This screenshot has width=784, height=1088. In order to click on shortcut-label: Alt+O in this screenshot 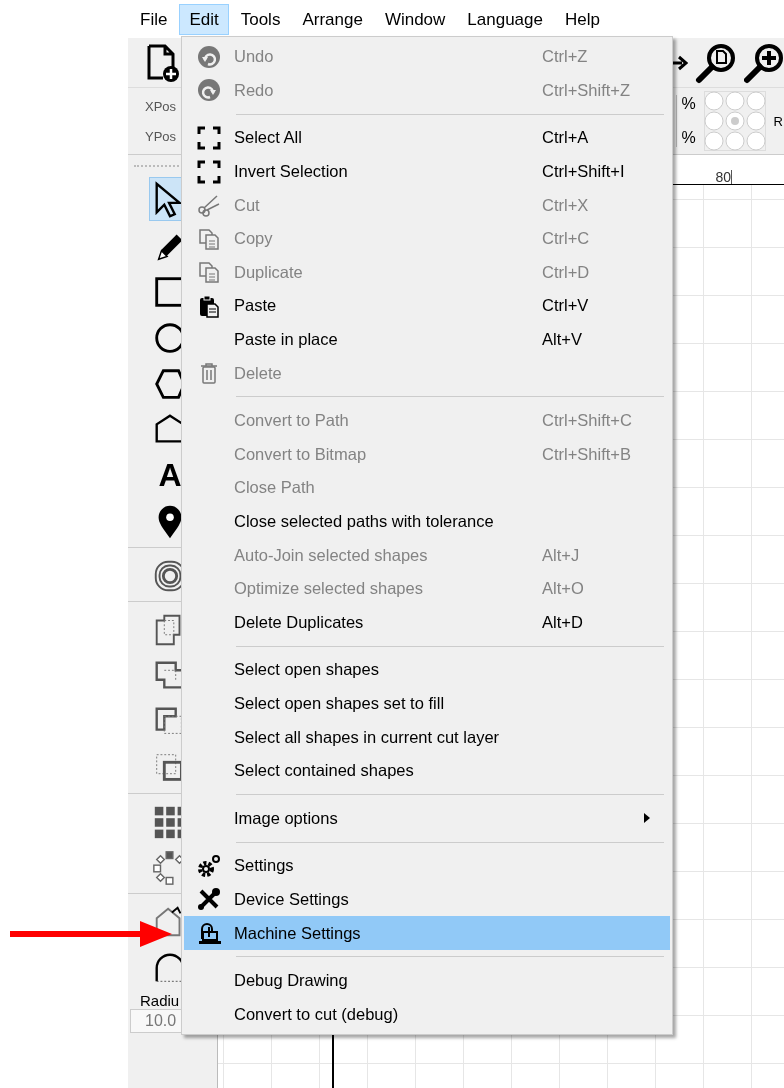, I will do `click(563, 589)`.